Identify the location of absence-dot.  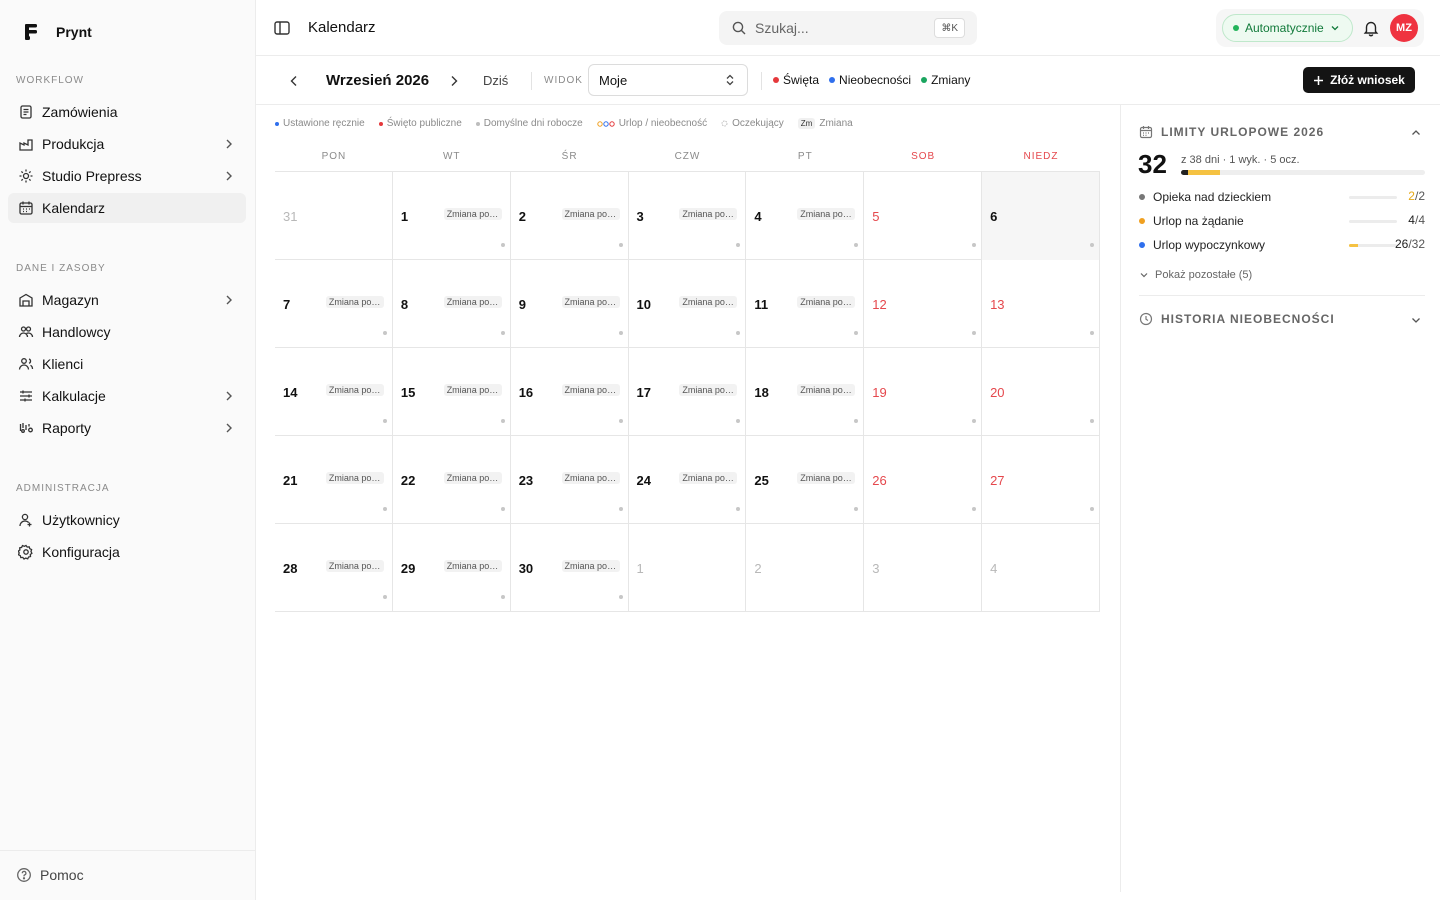
(832, 80).